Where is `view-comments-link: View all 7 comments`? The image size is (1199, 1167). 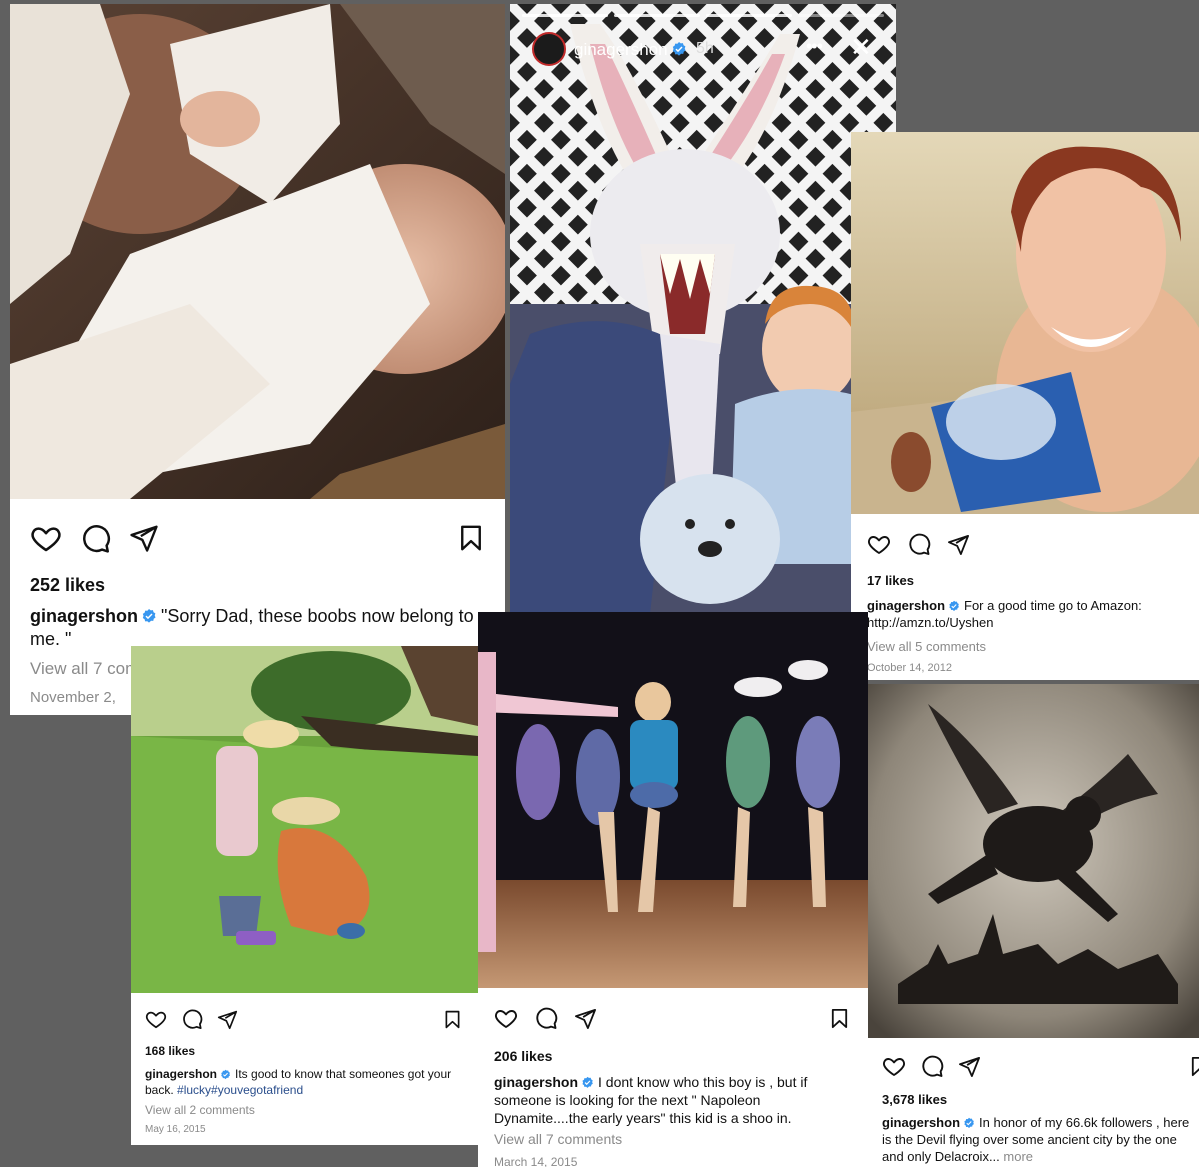 view-comments-link: View all 7 comments is located at coordinates (558, 1139).